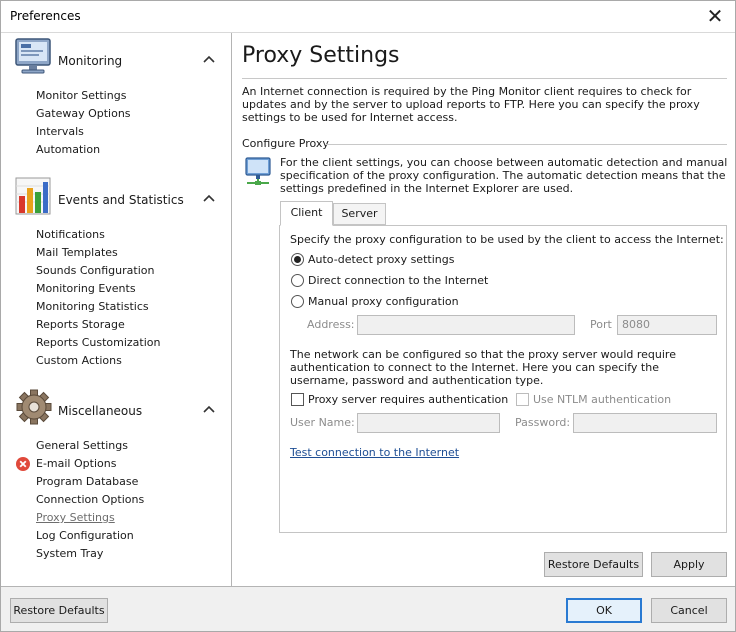 The width and height of the screenshot is (736, 632). What do you see at coordinates (68, 150) in the screenshot?
I see `sidebar-item-automation: Automation` at bounding box center [68, 150].